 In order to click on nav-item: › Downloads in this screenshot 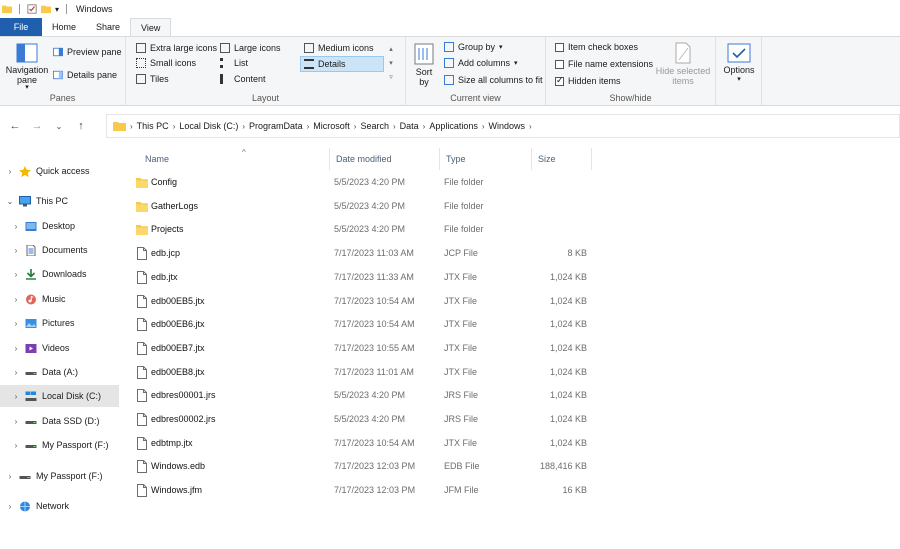, I will do `click(59, 274)`.